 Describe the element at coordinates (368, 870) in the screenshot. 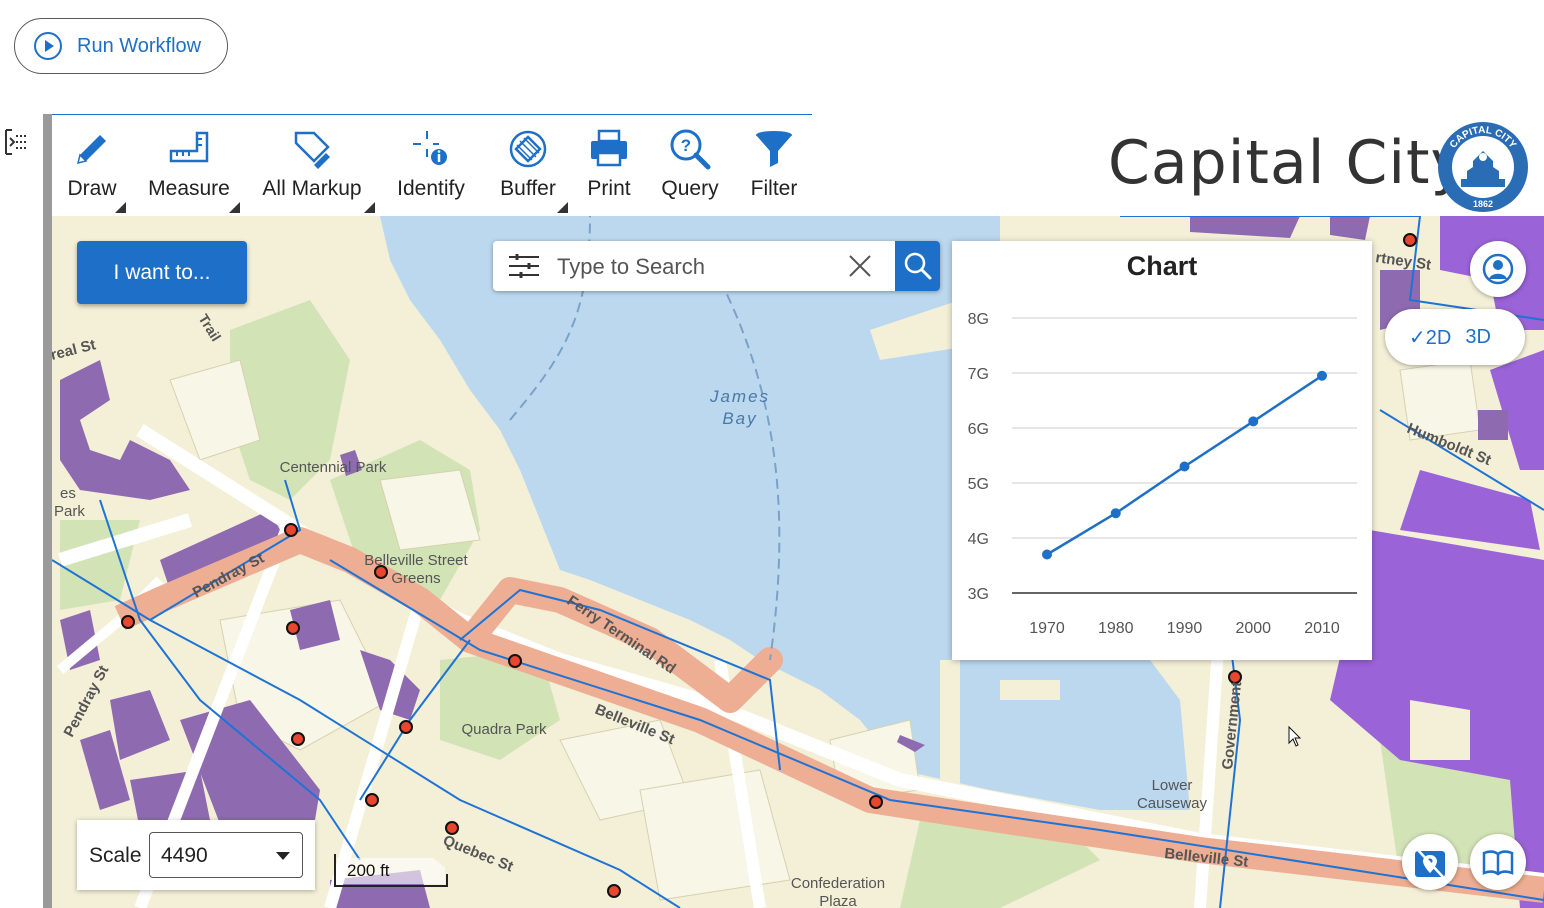

I see `scale-bar-label: 200 ft` at that location.